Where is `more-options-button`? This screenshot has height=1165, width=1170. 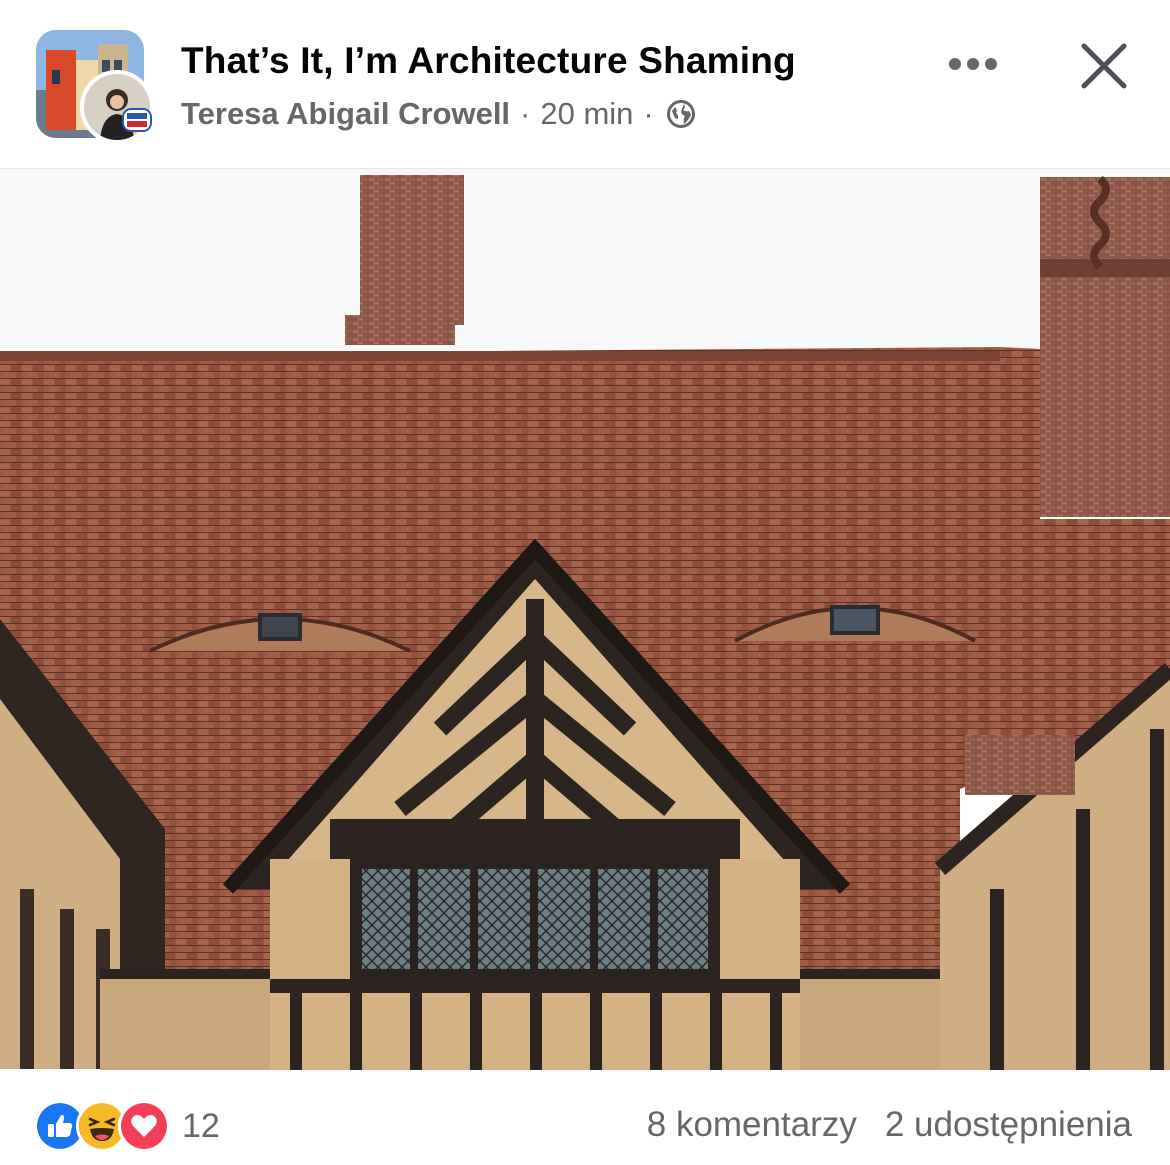 more-options-button is located at coordinates (973, 64).